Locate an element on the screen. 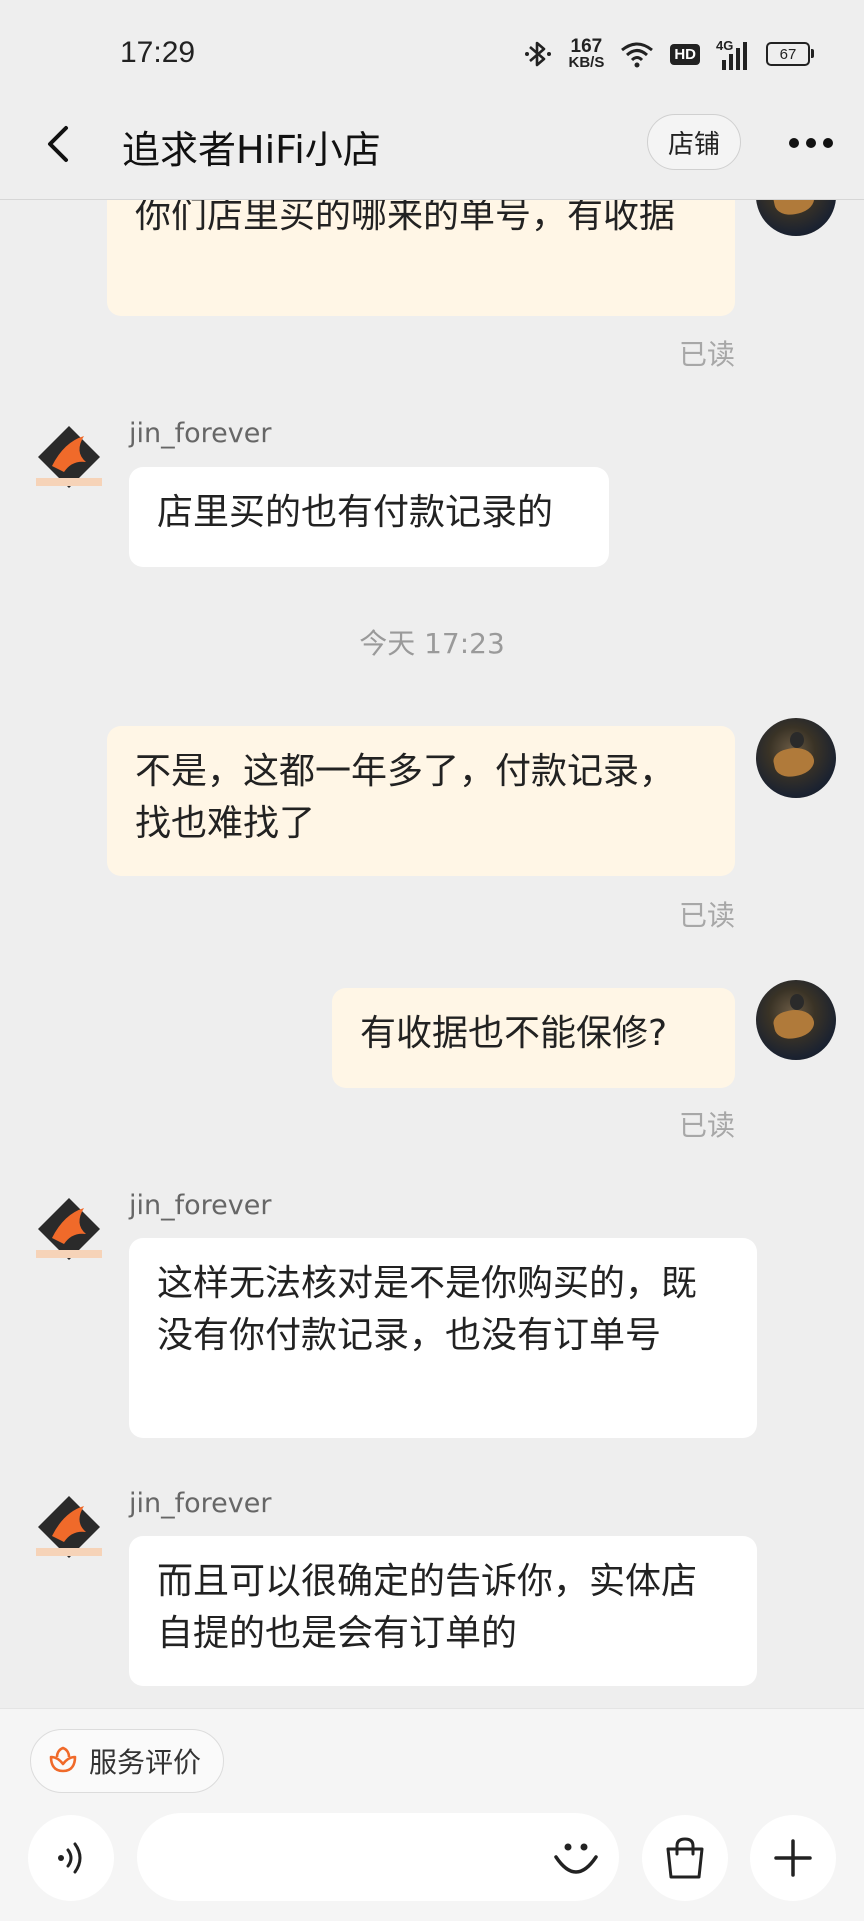 The width and height of the screenshot is (864, 1921). service-rating-button: 服务评价 is located at coordinates (127, 1761).